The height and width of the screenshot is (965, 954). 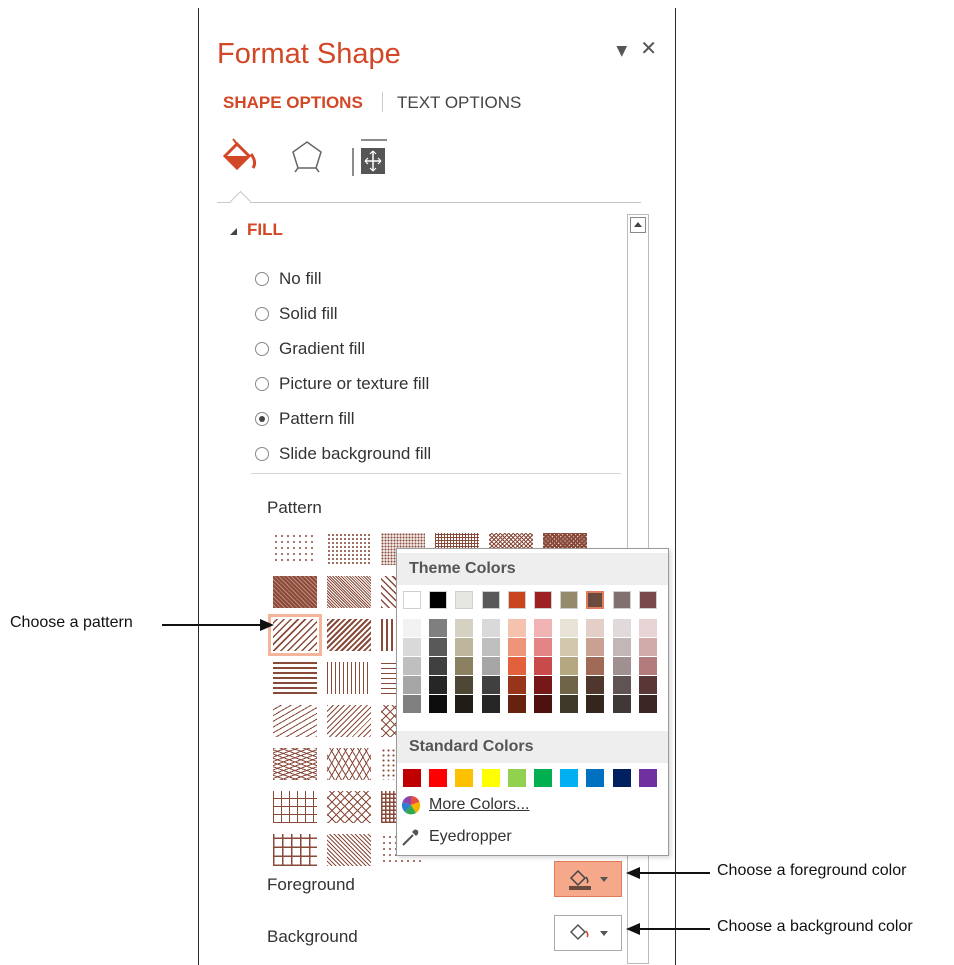 I want to click on pentagon-icon, so click(x=307, y=158).